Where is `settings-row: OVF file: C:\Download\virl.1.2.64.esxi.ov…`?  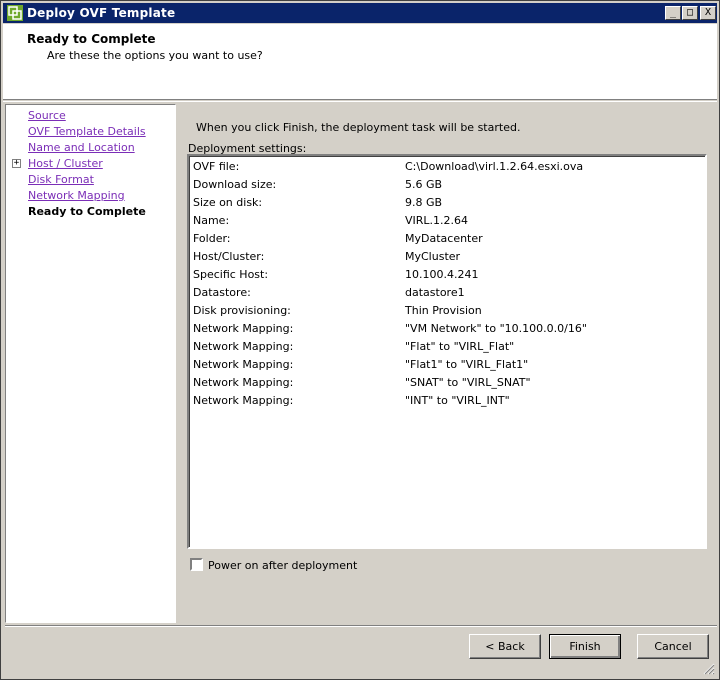
settings-row: OVF file: C:\Download\virl.1.2.64.esxi.ov… is located at coordinates (448, 167).